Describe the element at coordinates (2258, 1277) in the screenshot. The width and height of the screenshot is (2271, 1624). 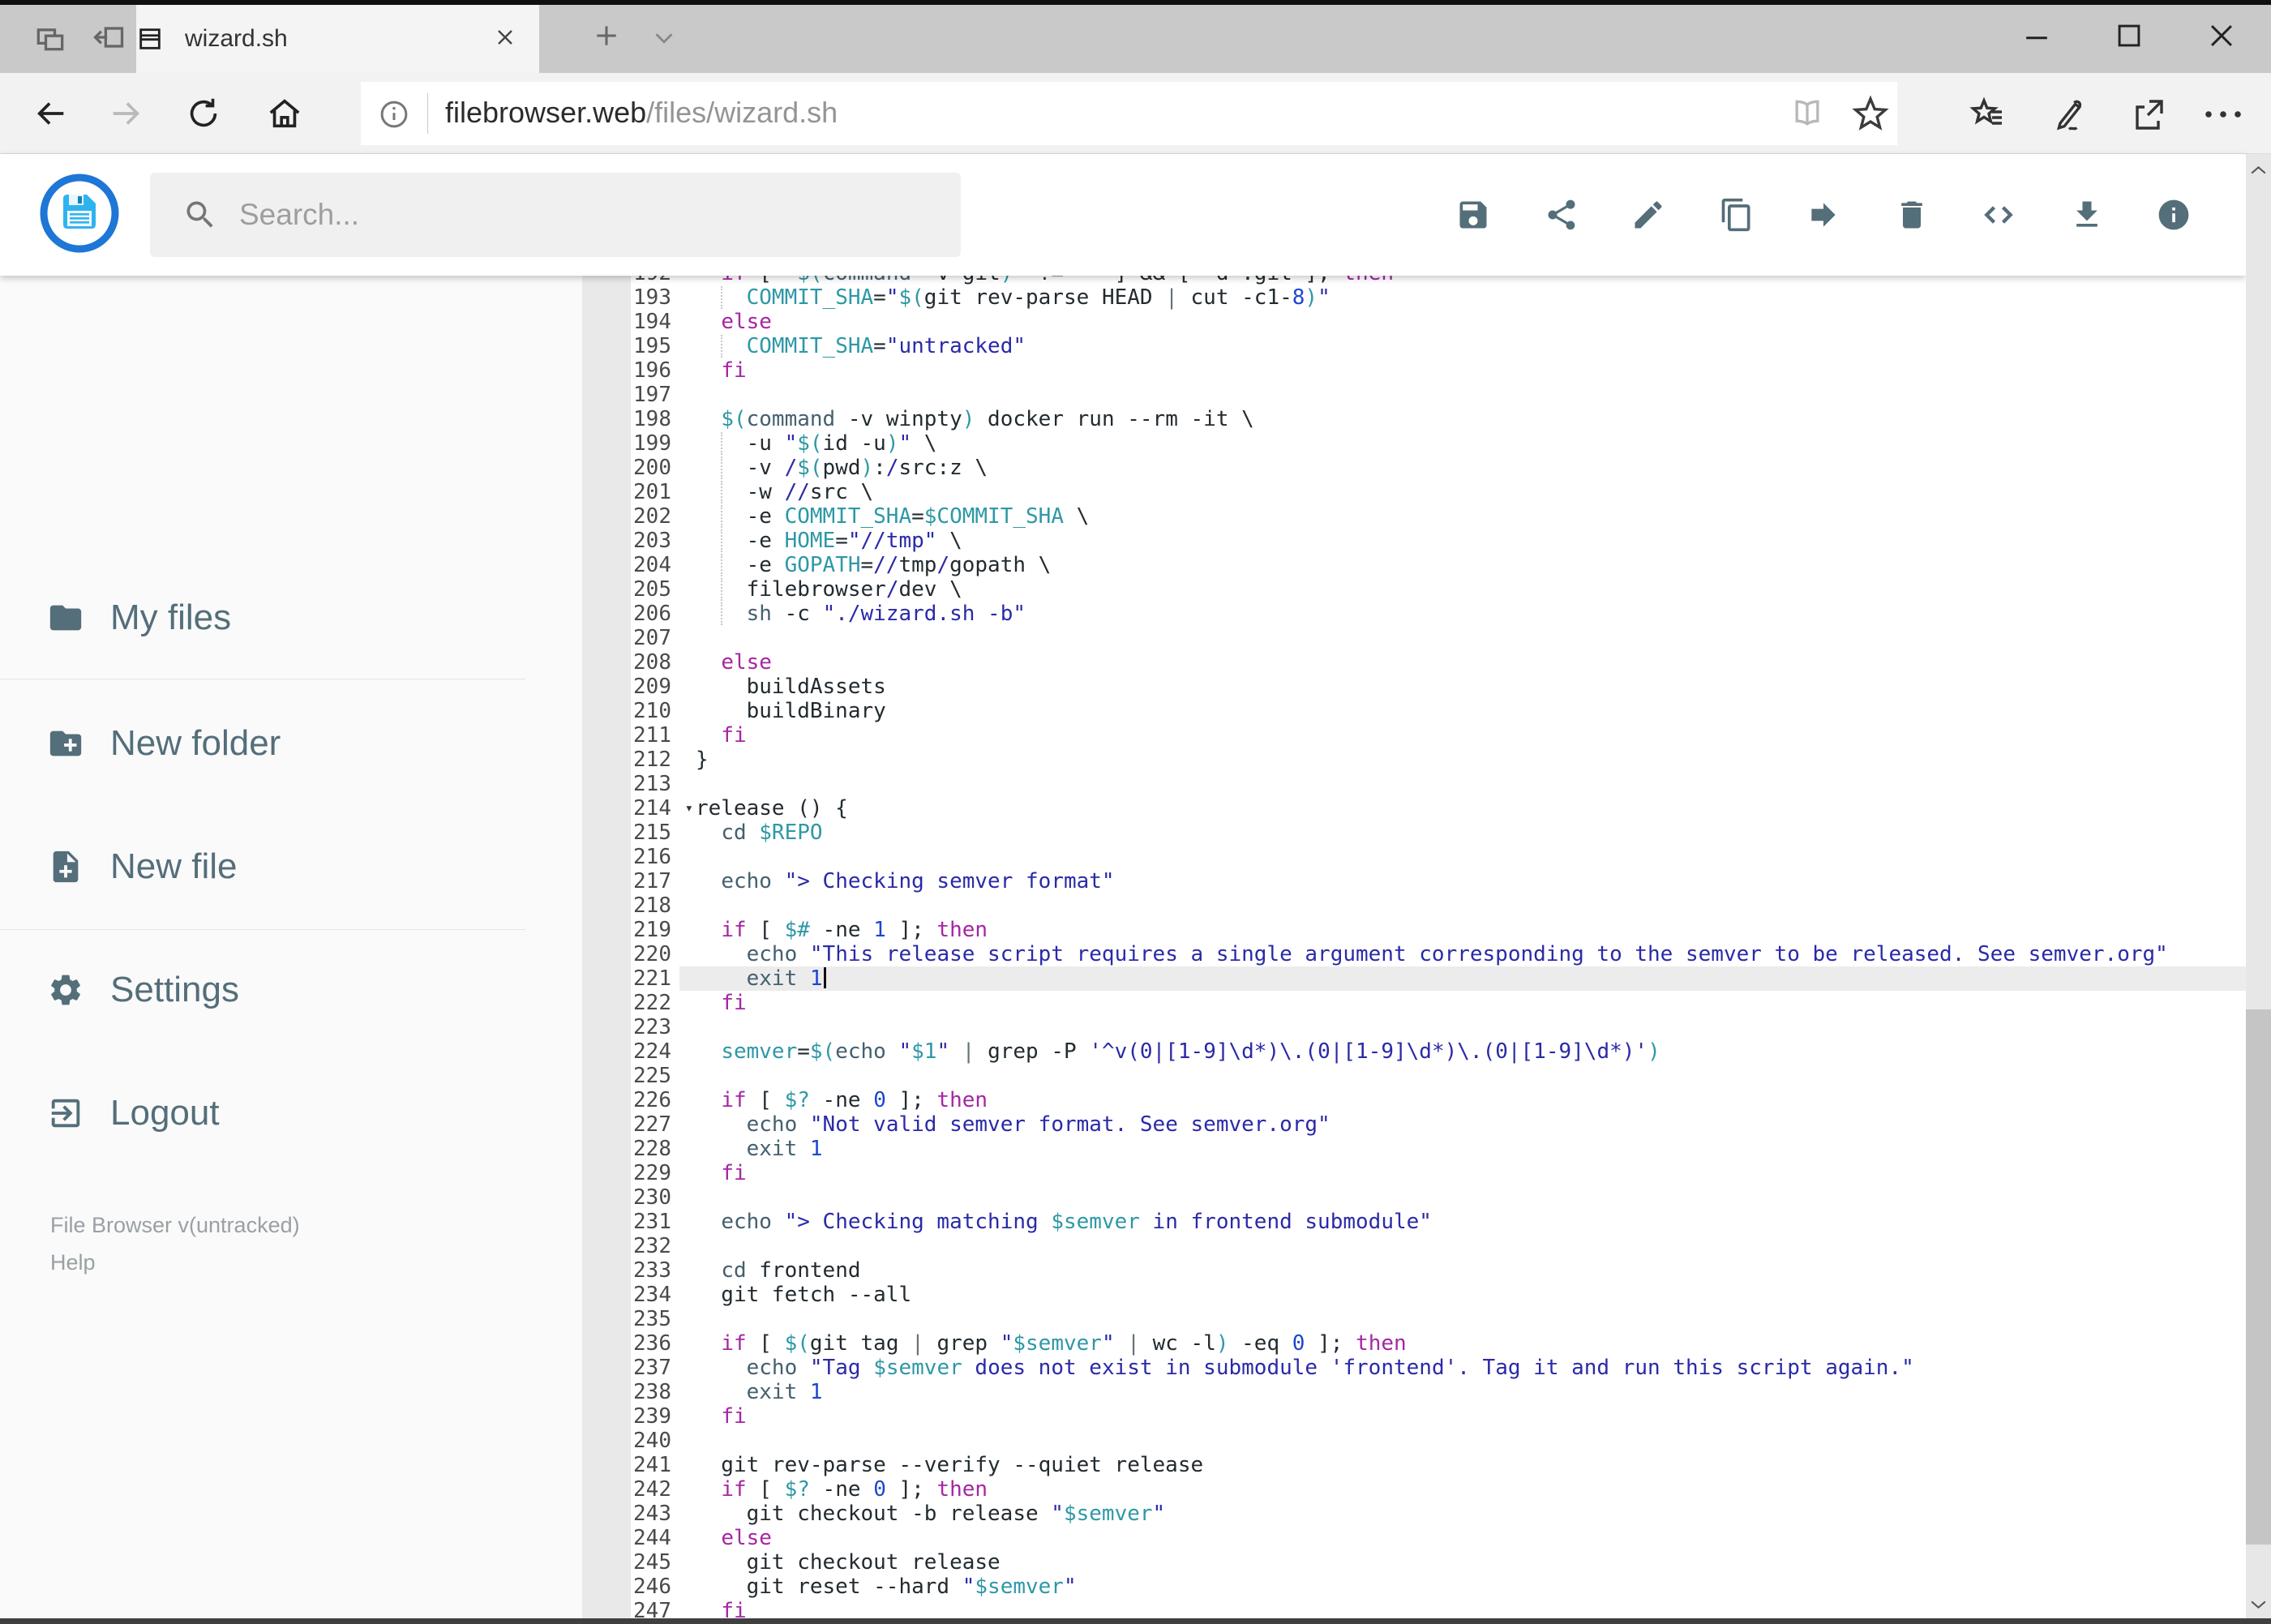
I see `scrollbar-thumb` at that location.